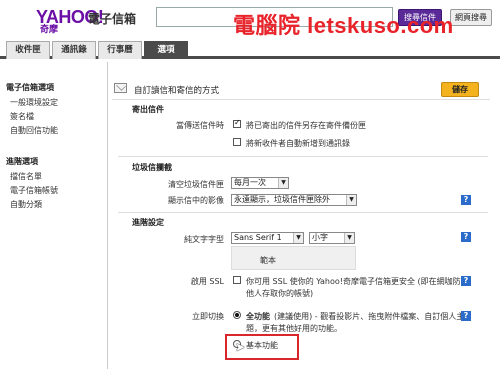  Describe the element at coordinates (237, 123) in the screenshot. I see `save-sent-checkbox` at that location.